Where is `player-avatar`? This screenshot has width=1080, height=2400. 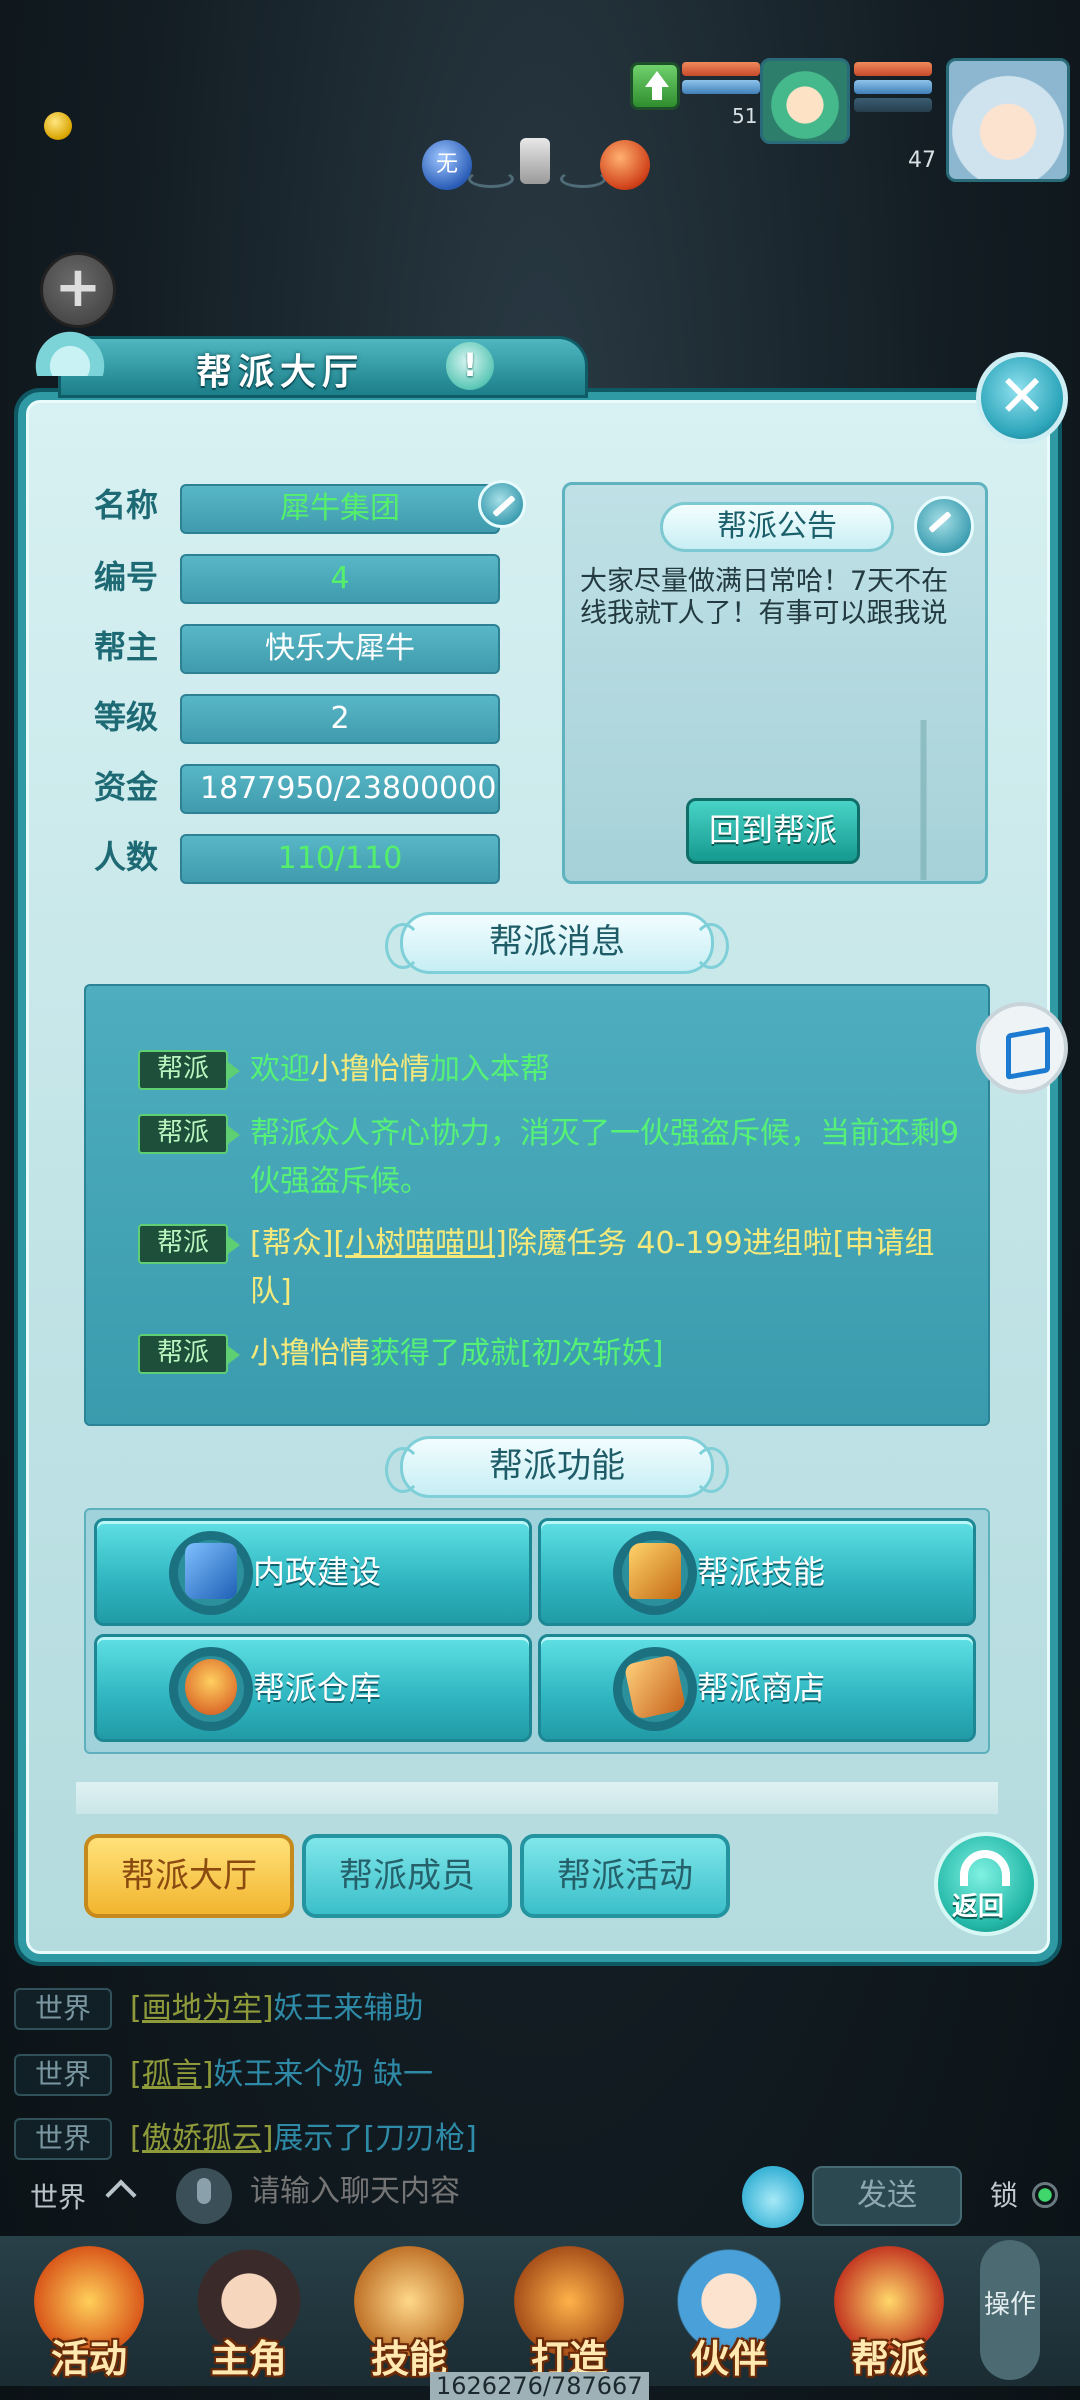
player-avatar is located at coordinates (1008, 120).